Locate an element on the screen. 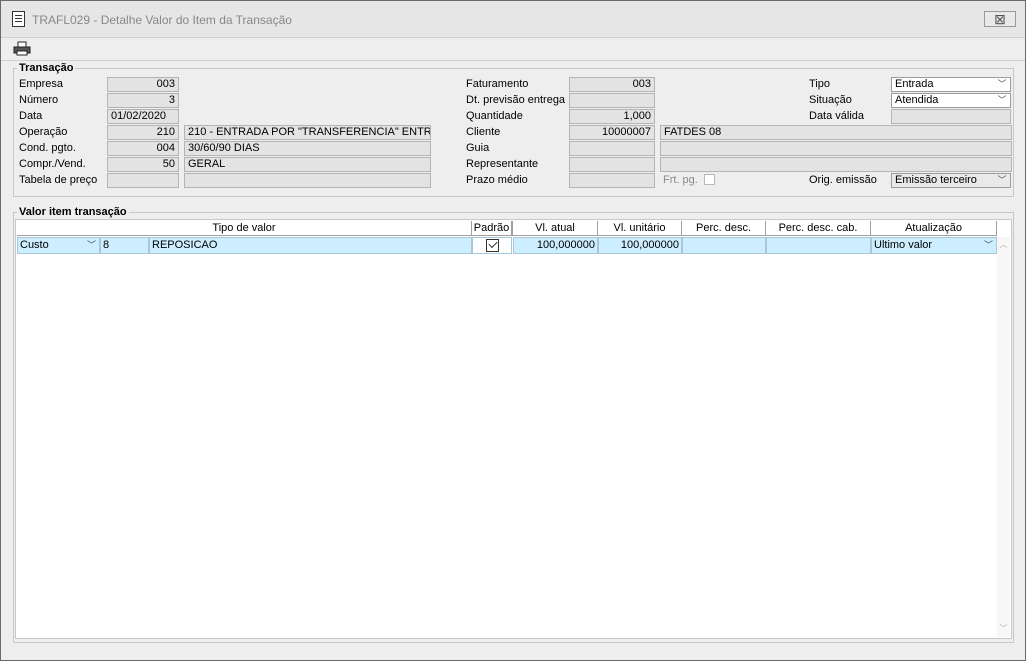  guia-label: Guia is located at coordinates (478, 148).